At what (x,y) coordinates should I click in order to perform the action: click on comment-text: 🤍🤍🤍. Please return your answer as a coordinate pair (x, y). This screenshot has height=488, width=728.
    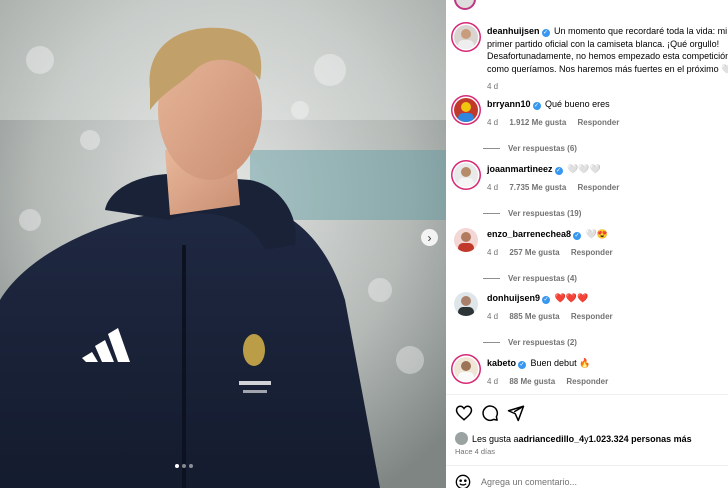
    Looking at the image, I should click on (584, 169).